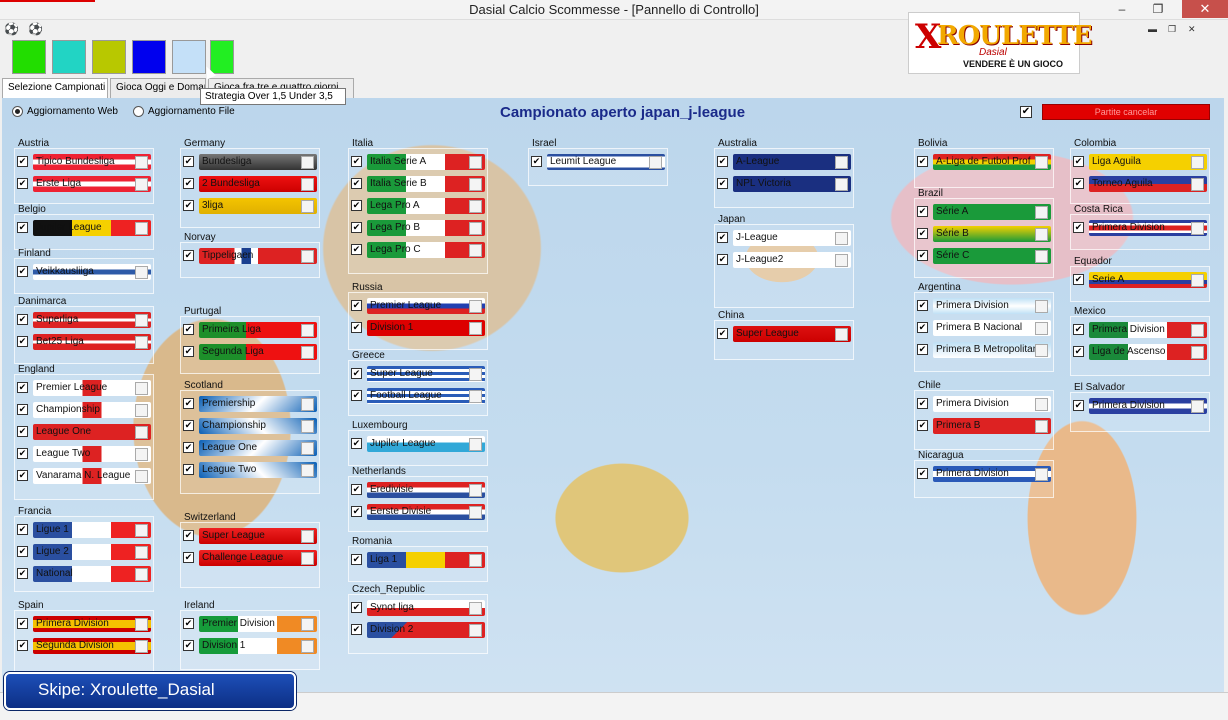 This screenshot has height=720, width=1228. I want to click on league-row: ✔ Segunda Liga, so click(250, 352).